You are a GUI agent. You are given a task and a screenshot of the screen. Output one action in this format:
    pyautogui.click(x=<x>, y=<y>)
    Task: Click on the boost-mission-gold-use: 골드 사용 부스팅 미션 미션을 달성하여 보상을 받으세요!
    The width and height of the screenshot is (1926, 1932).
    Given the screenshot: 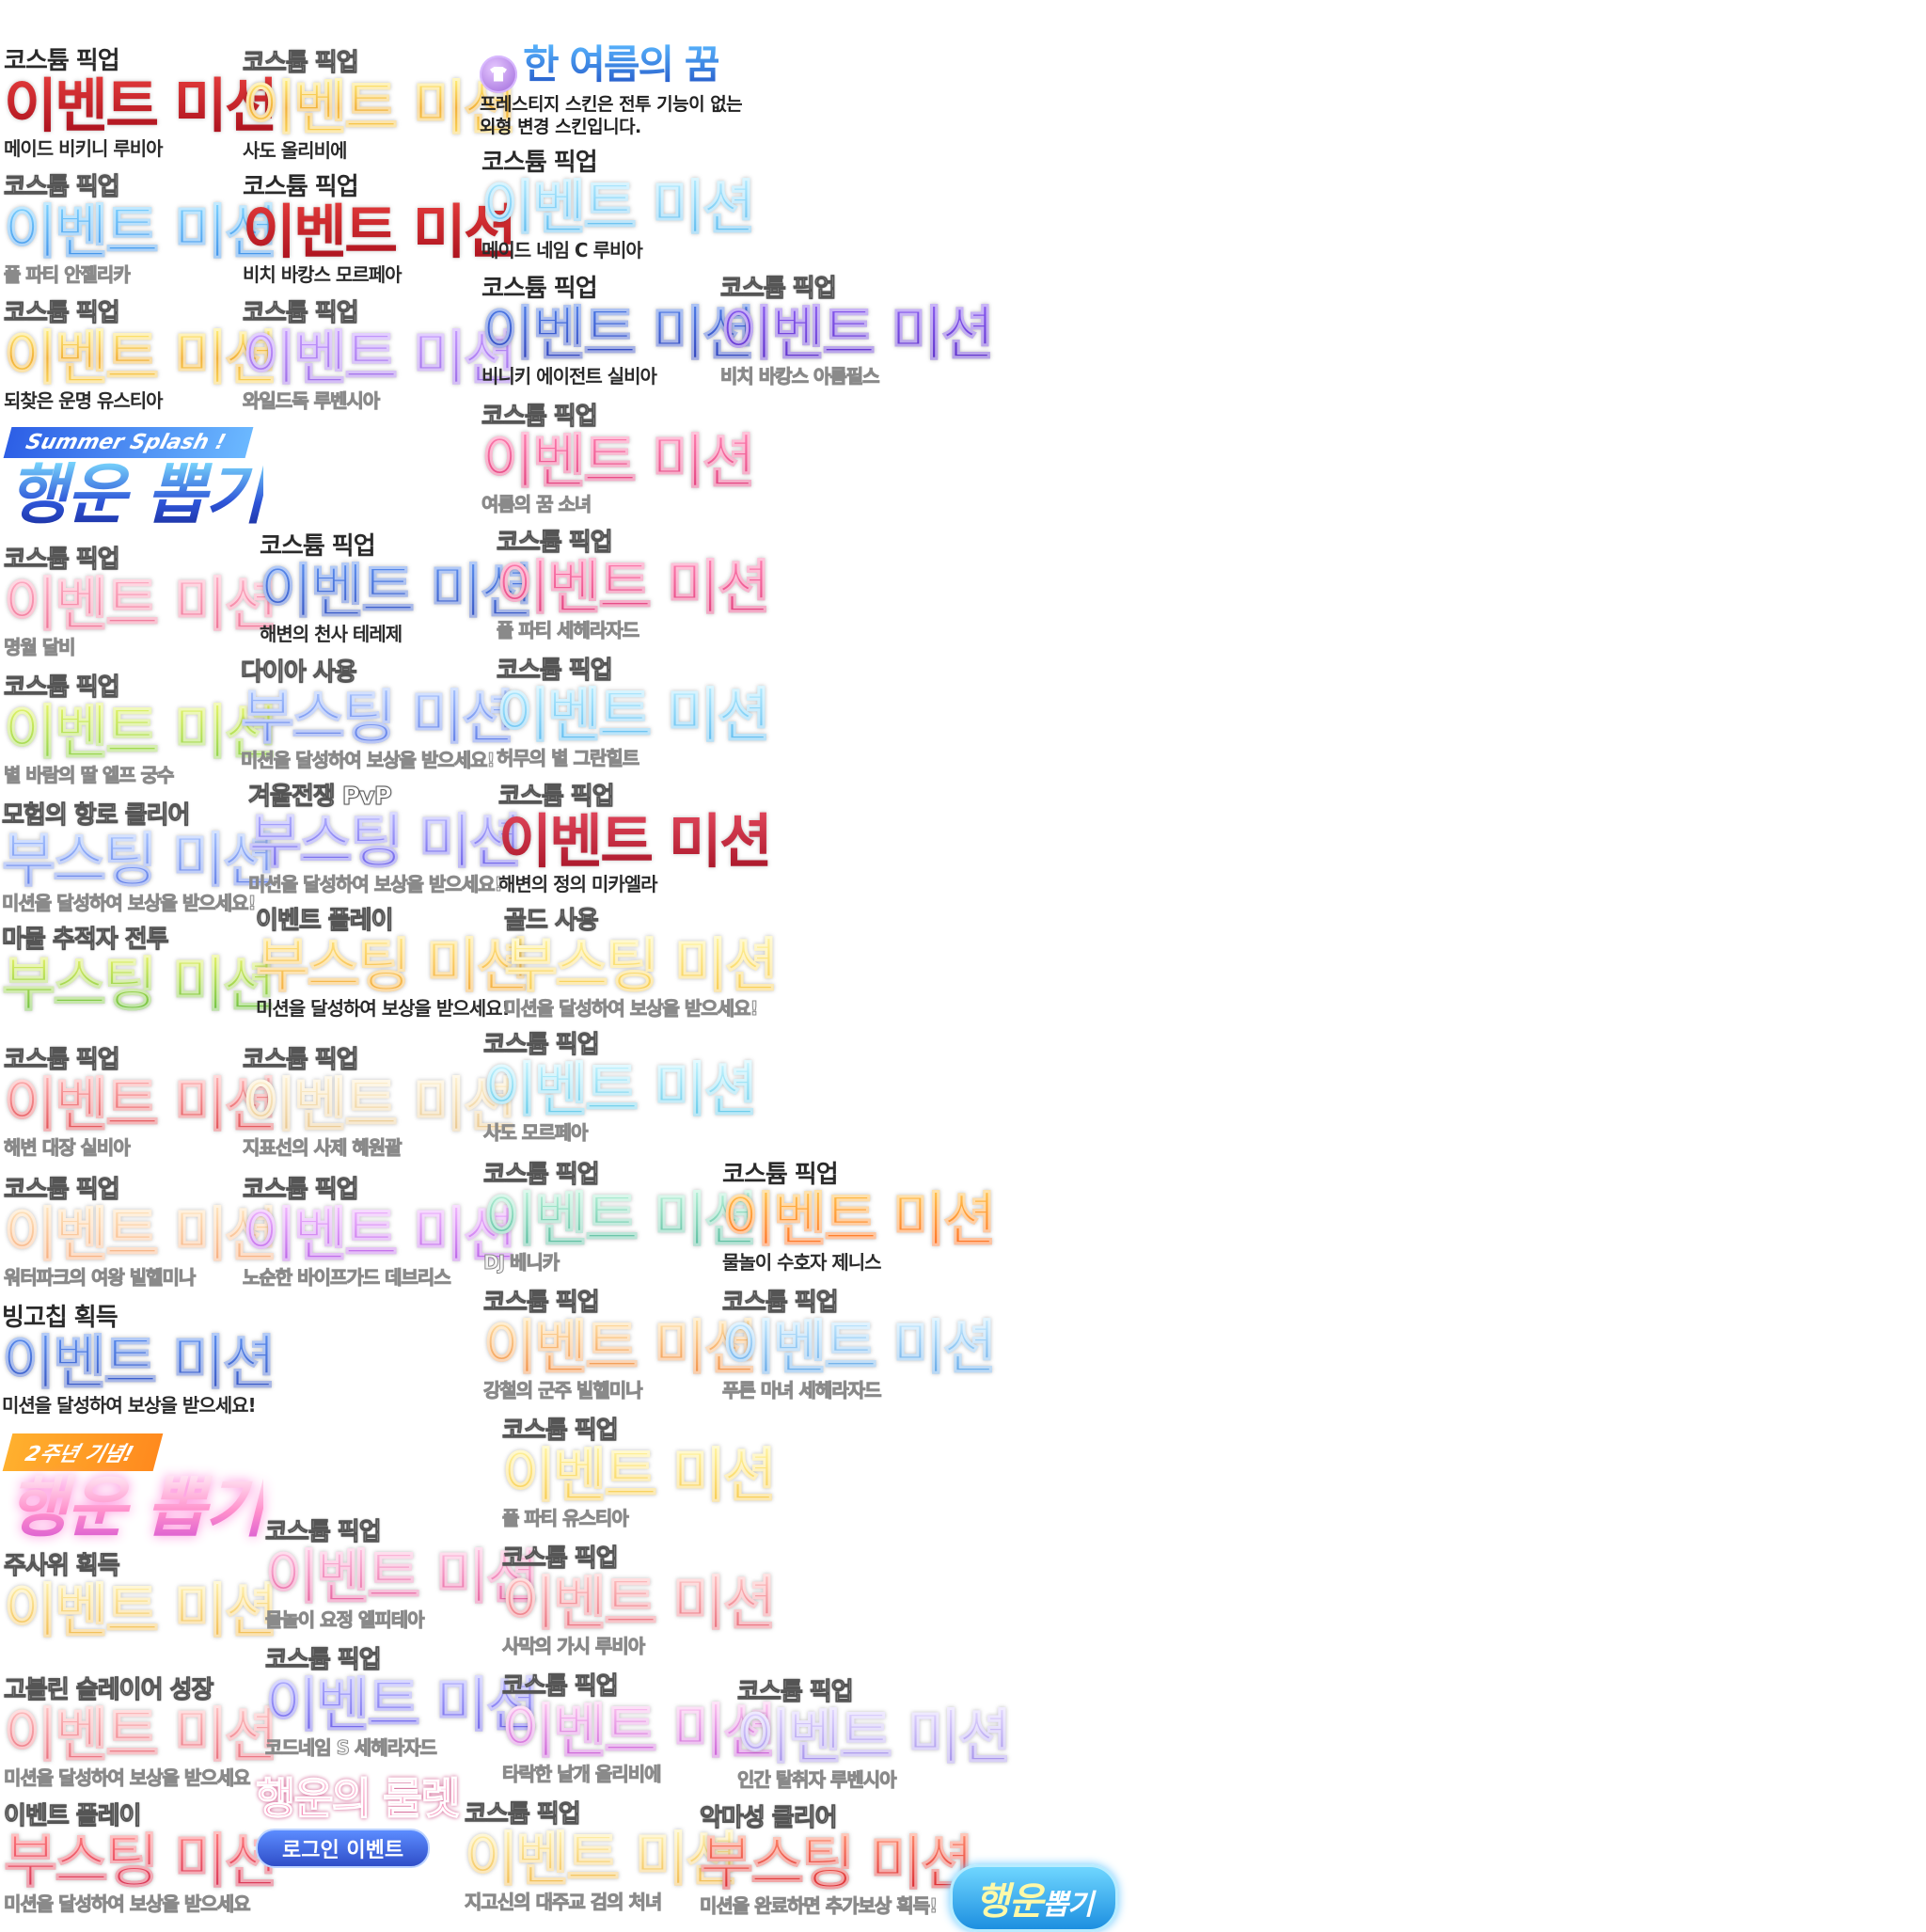 What is the action you would take?
    pyautogui.click(x=642, y=964)
    